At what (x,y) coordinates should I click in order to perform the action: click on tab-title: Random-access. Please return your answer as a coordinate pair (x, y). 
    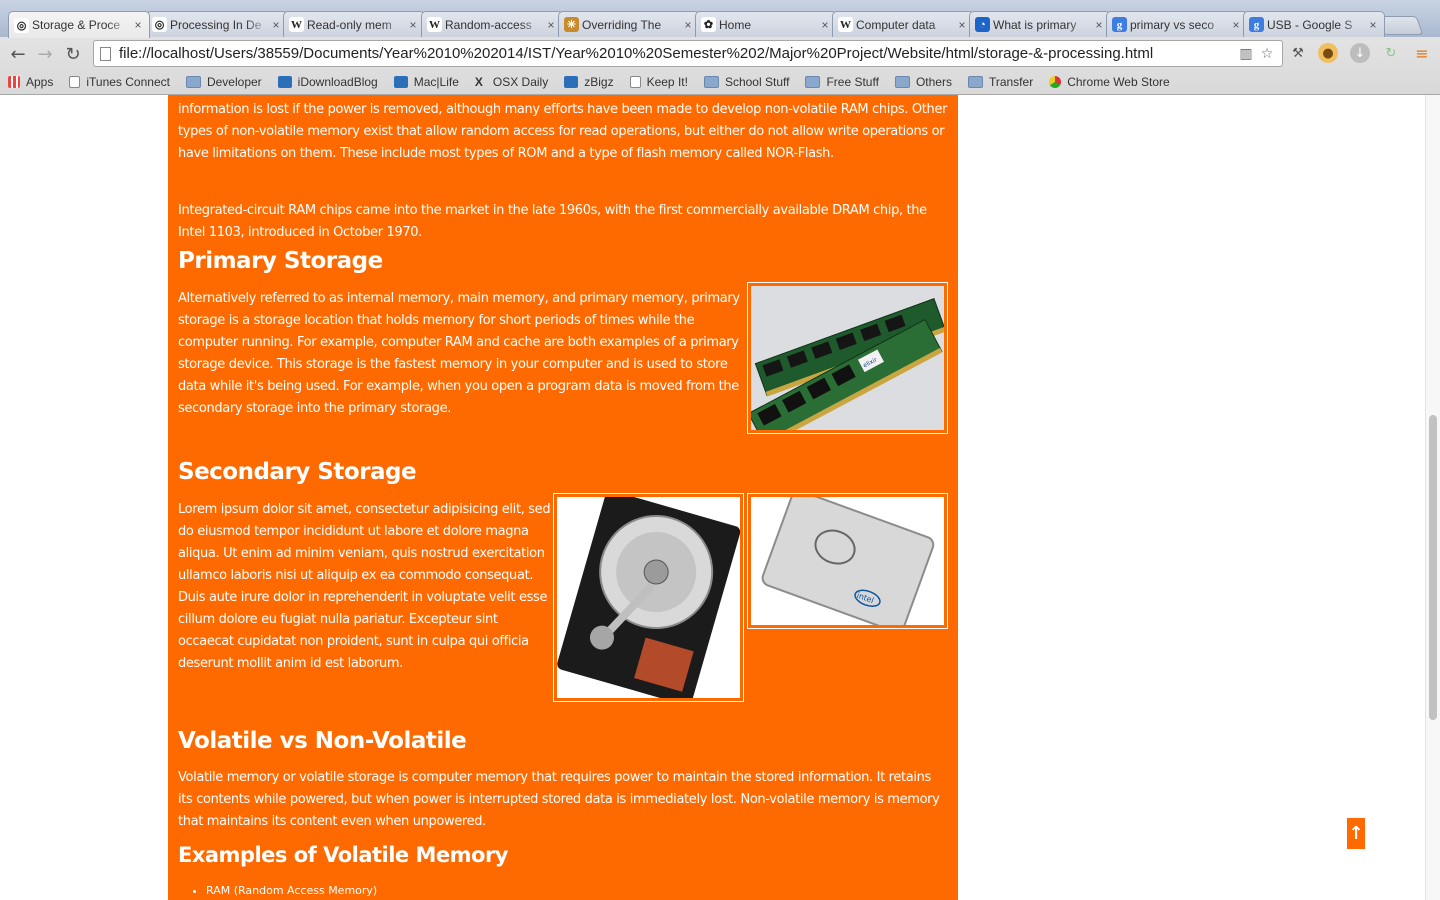
    Looking at the image, I should click on (488, 24).